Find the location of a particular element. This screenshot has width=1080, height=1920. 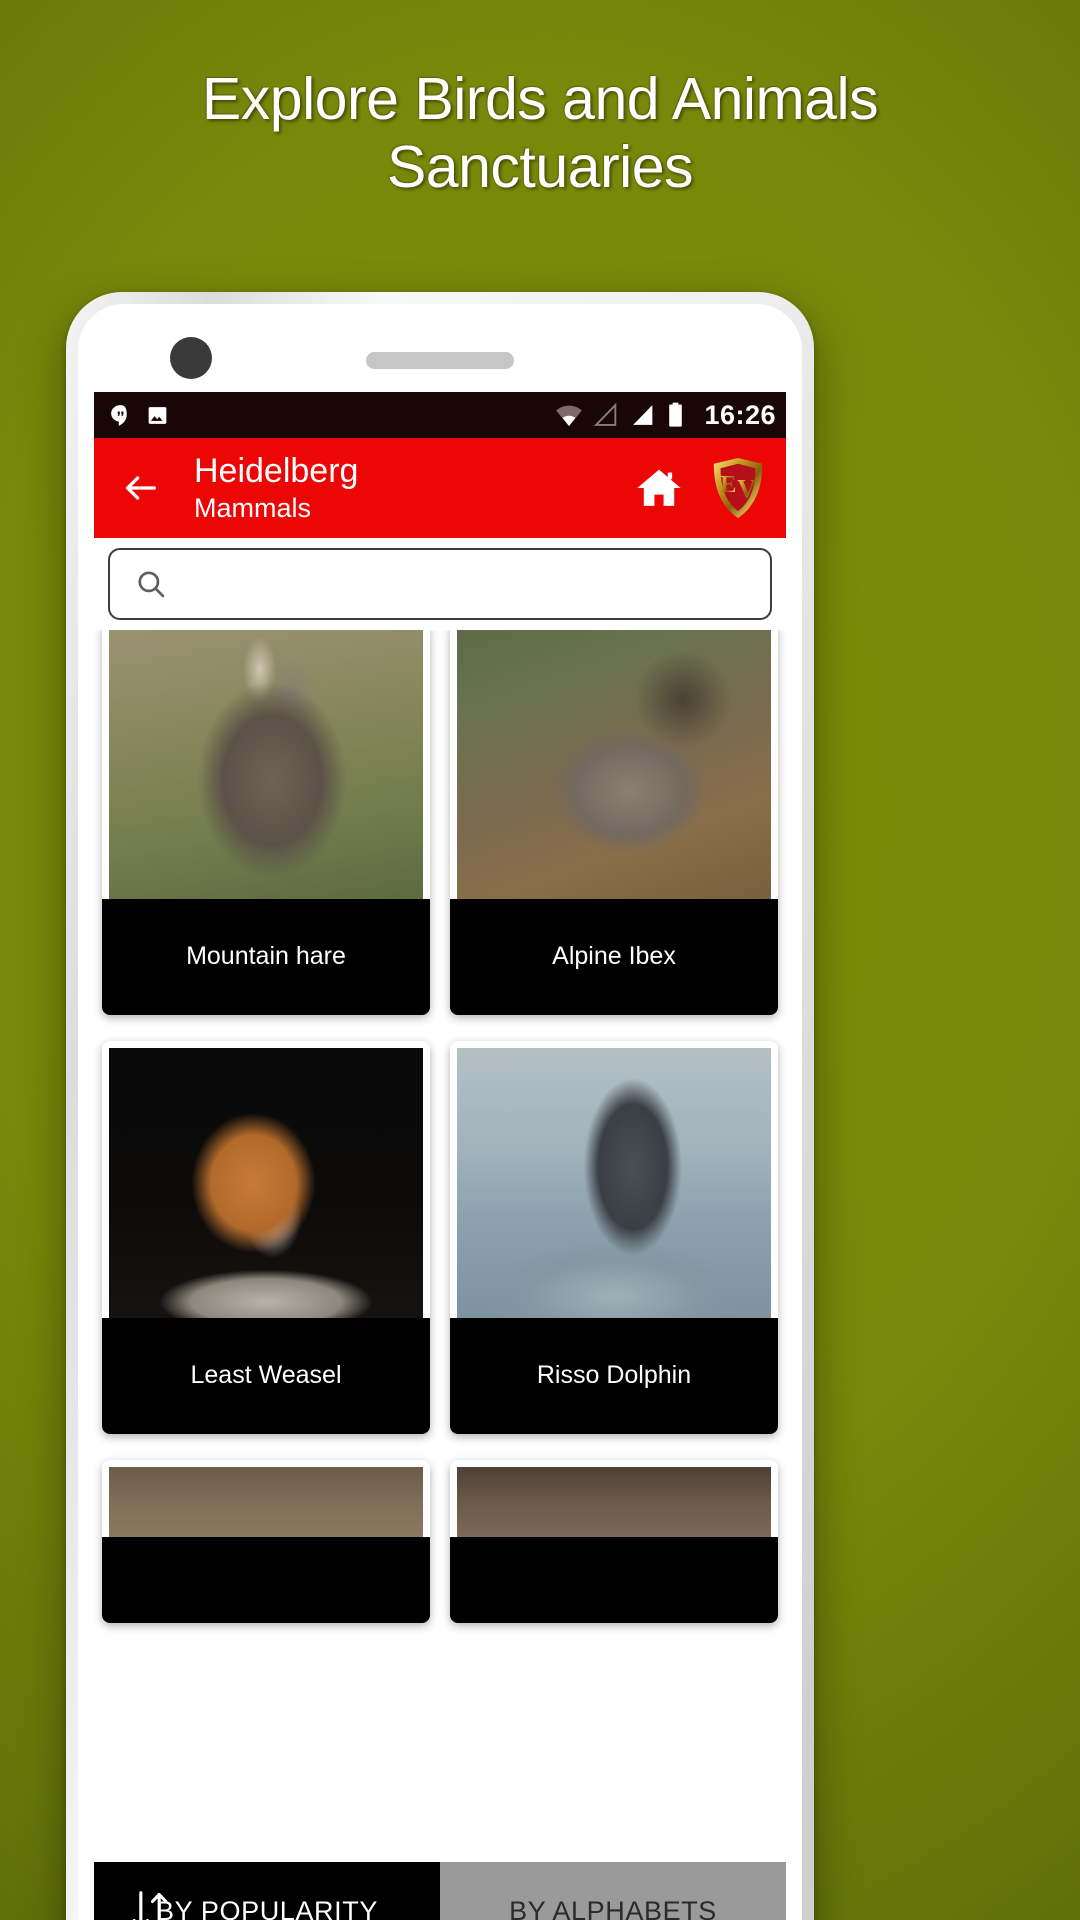

sort-tab-alphabets: BY ALPHABETS is located at coordinates (613, 1891).